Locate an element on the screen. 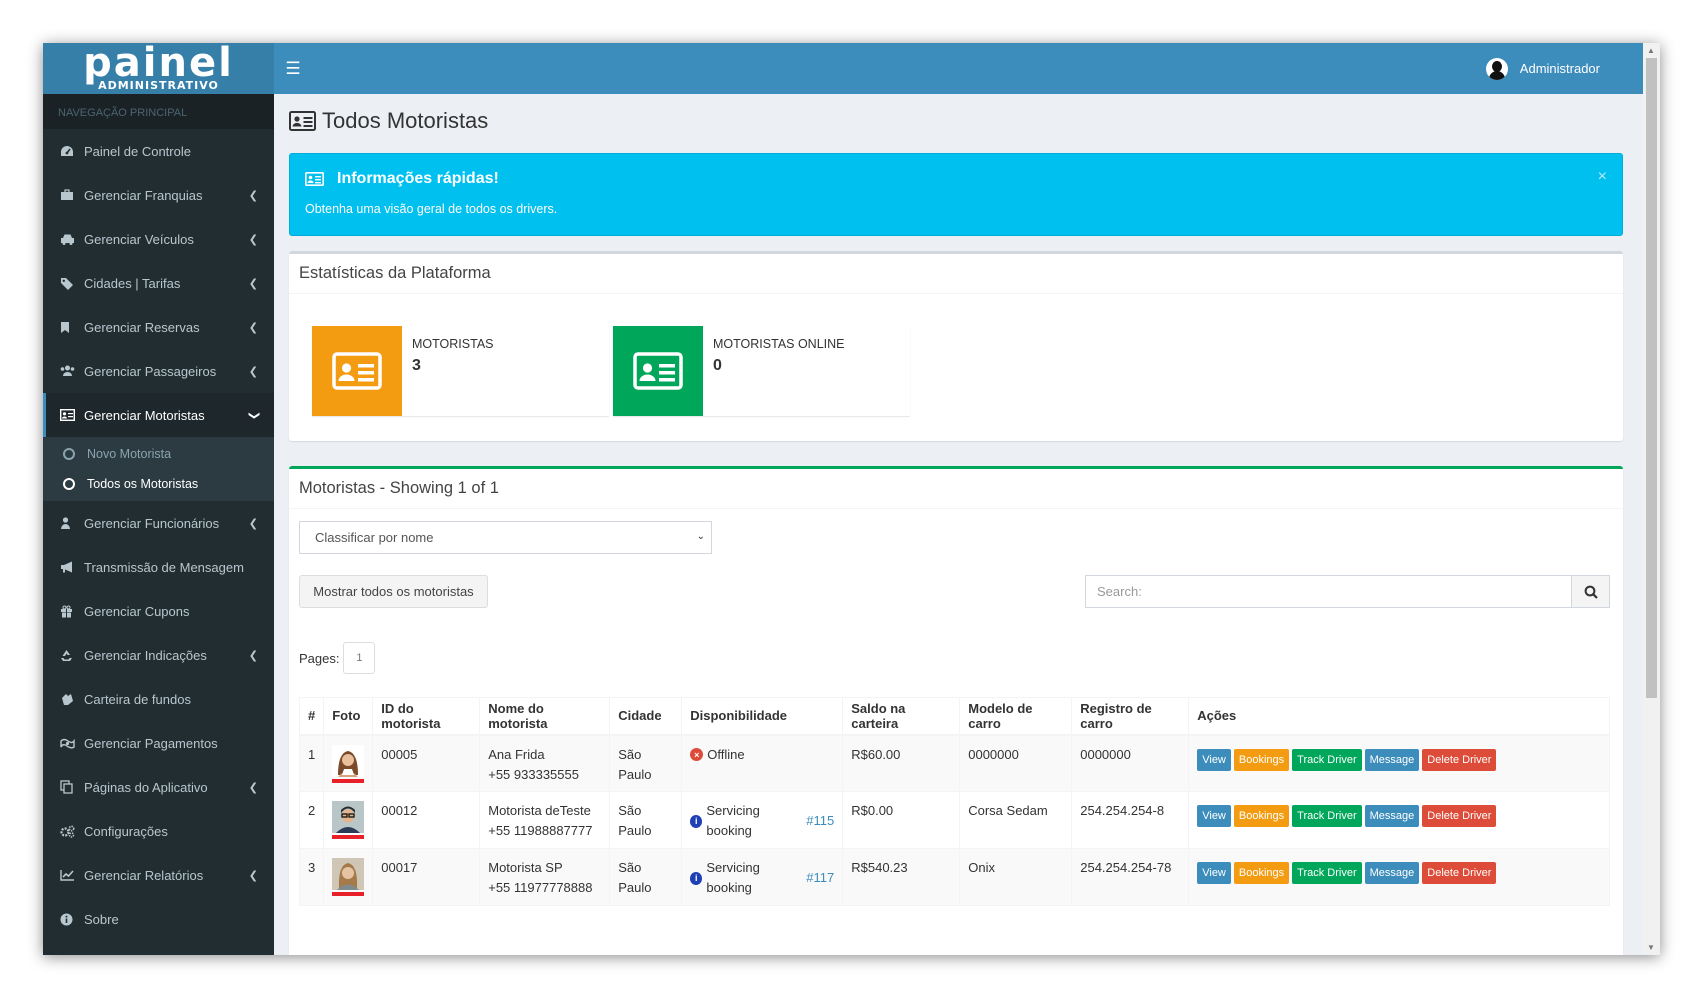 This screenshot has width=1700, height=993. search-button is located at coordinates (1591, 591).